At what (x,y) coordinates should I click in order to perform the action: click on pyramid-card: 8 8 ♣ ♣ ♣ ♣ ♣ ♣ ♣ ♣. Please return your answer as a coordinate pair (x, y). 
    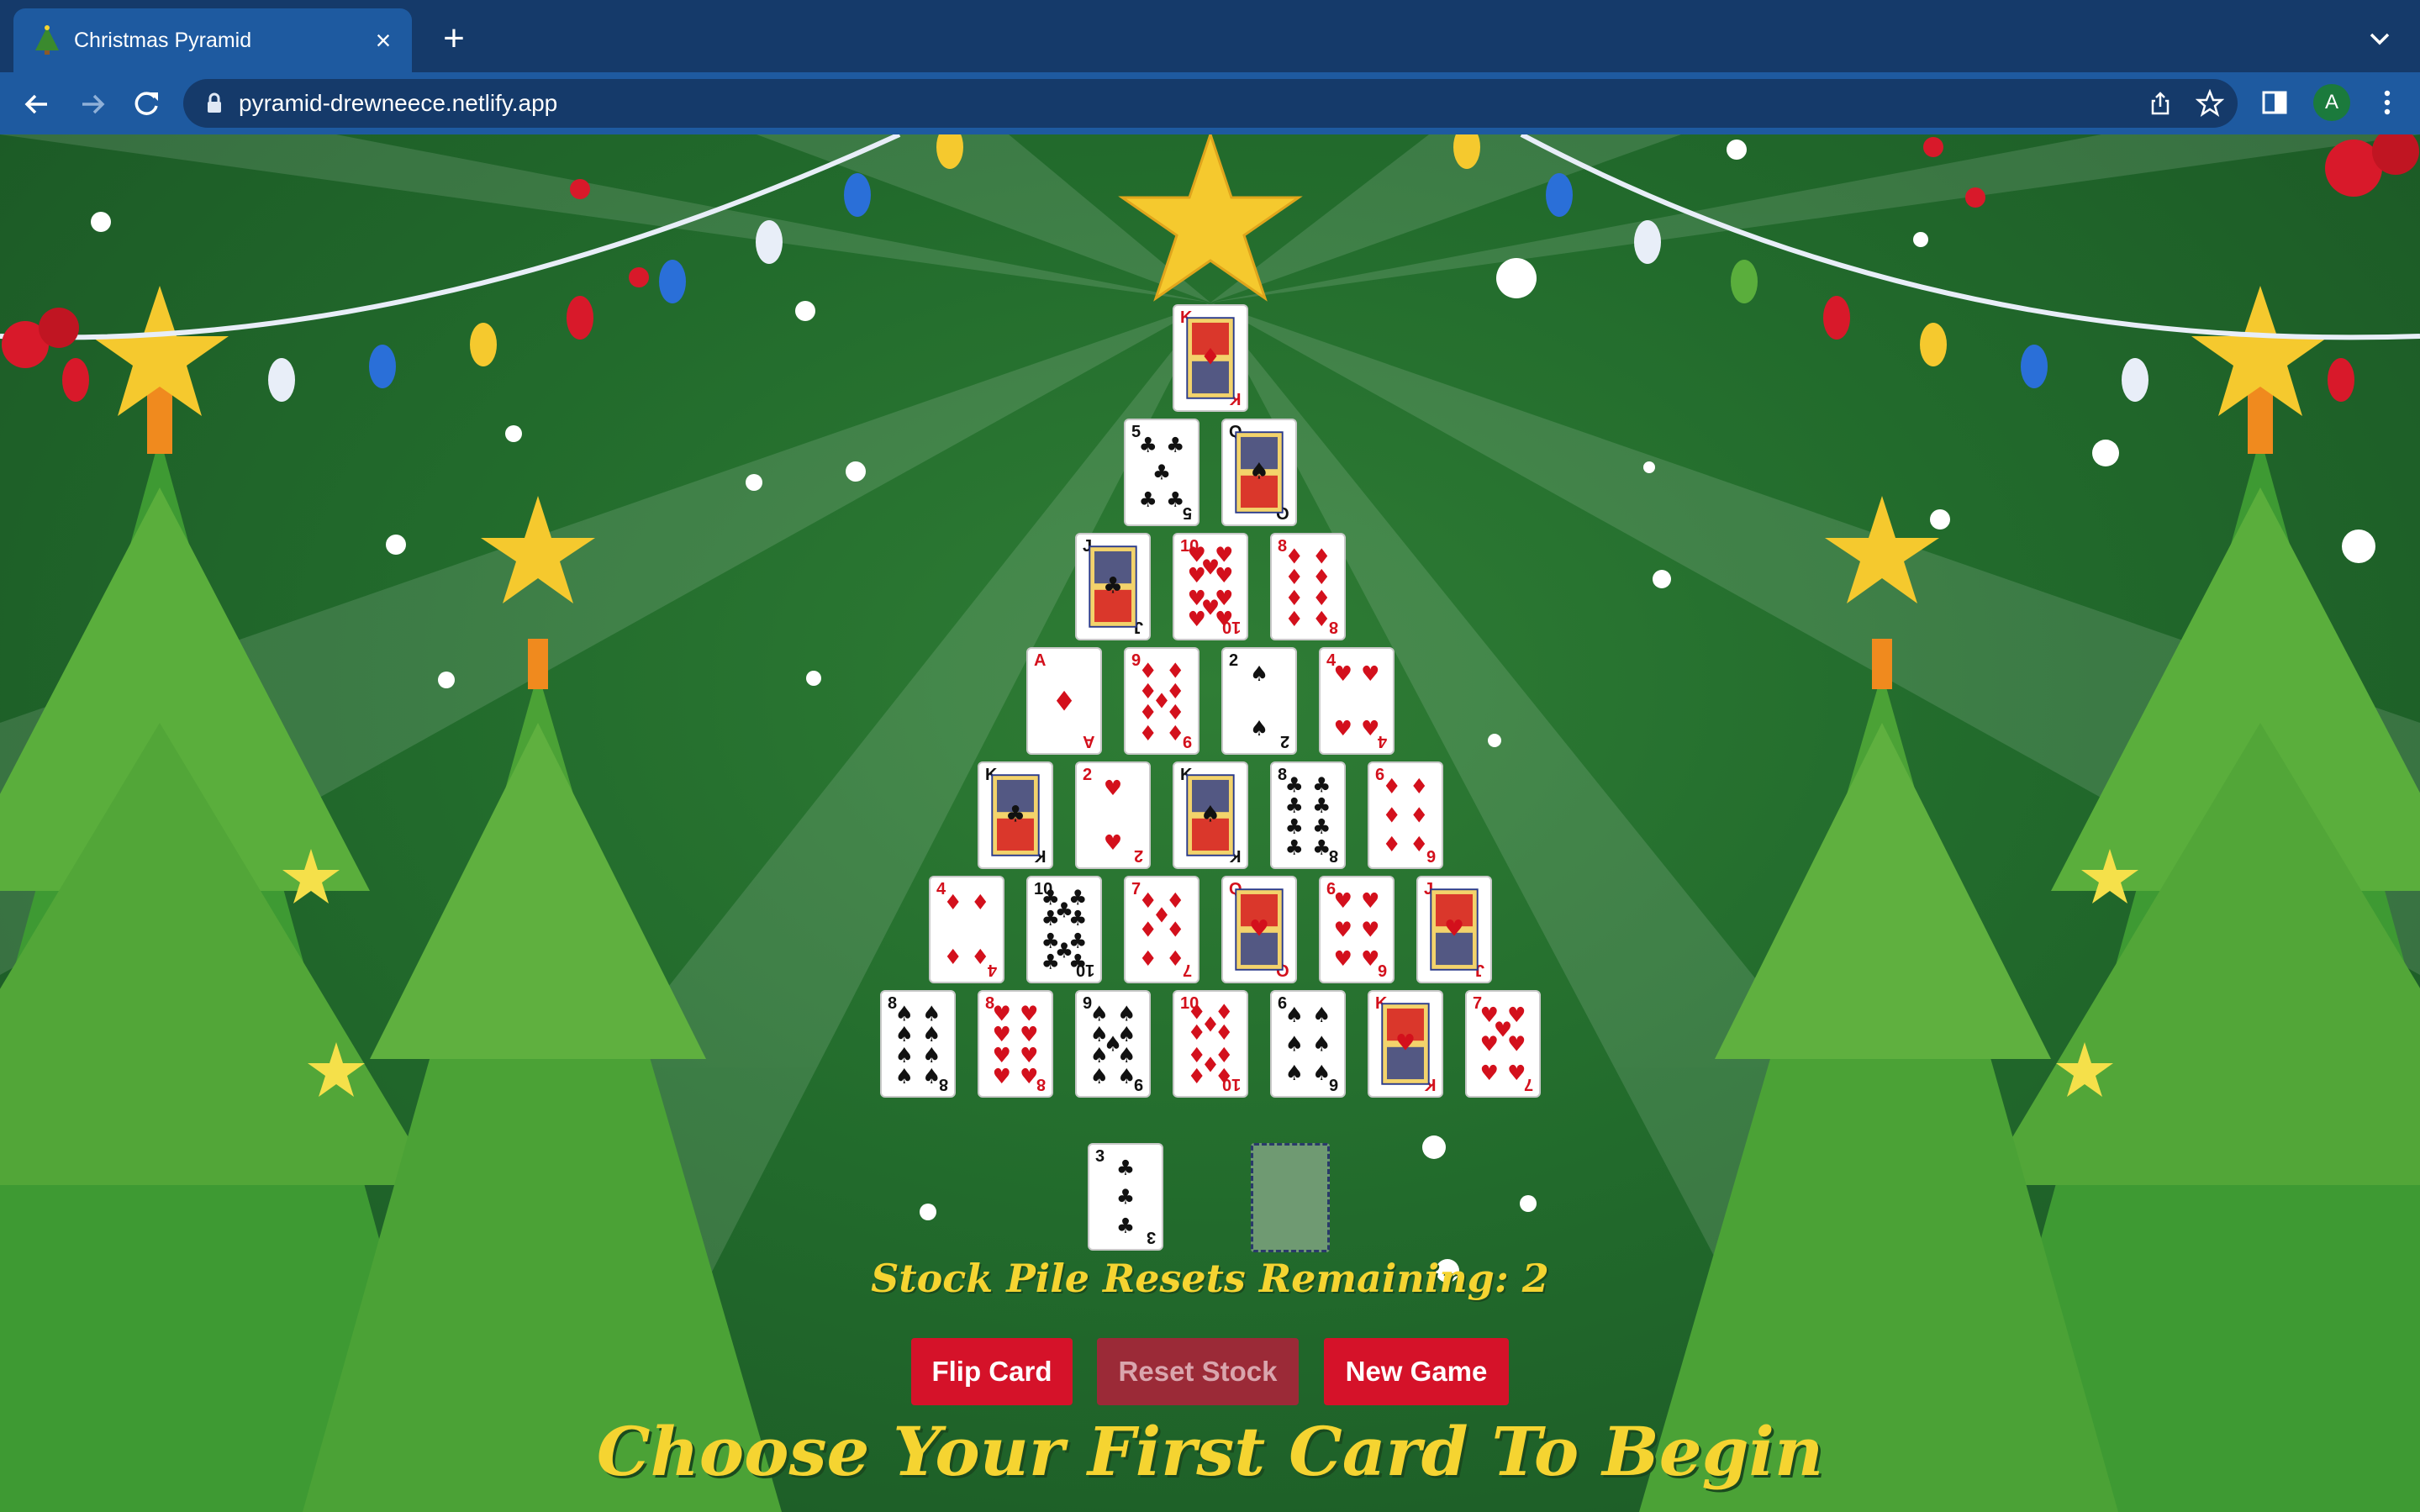
    Looking at the image, I should click on (1308, 815).